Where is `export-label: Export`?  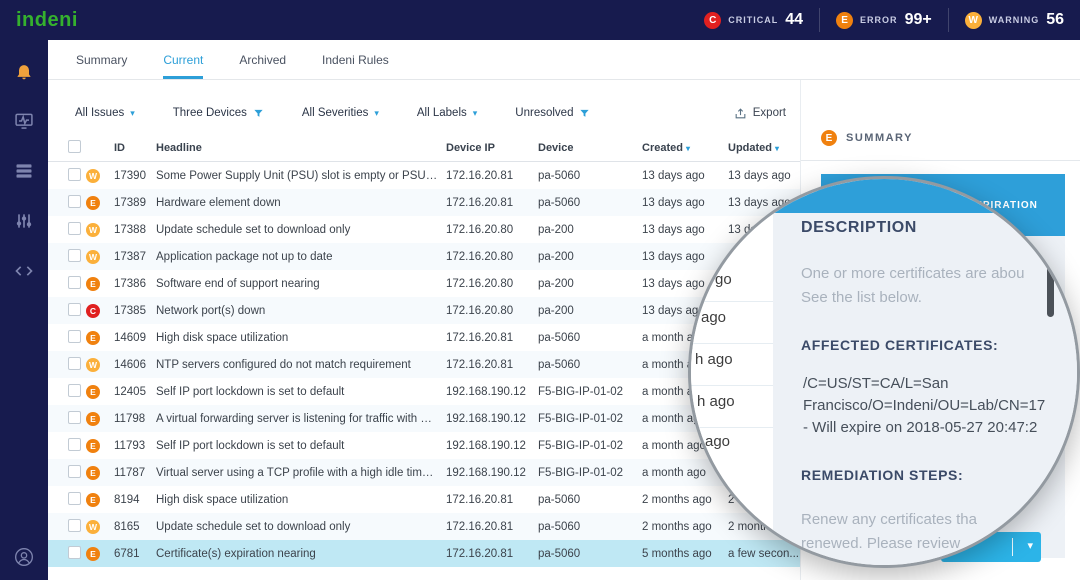
export-label: Export is located at coordinates (769, 113).